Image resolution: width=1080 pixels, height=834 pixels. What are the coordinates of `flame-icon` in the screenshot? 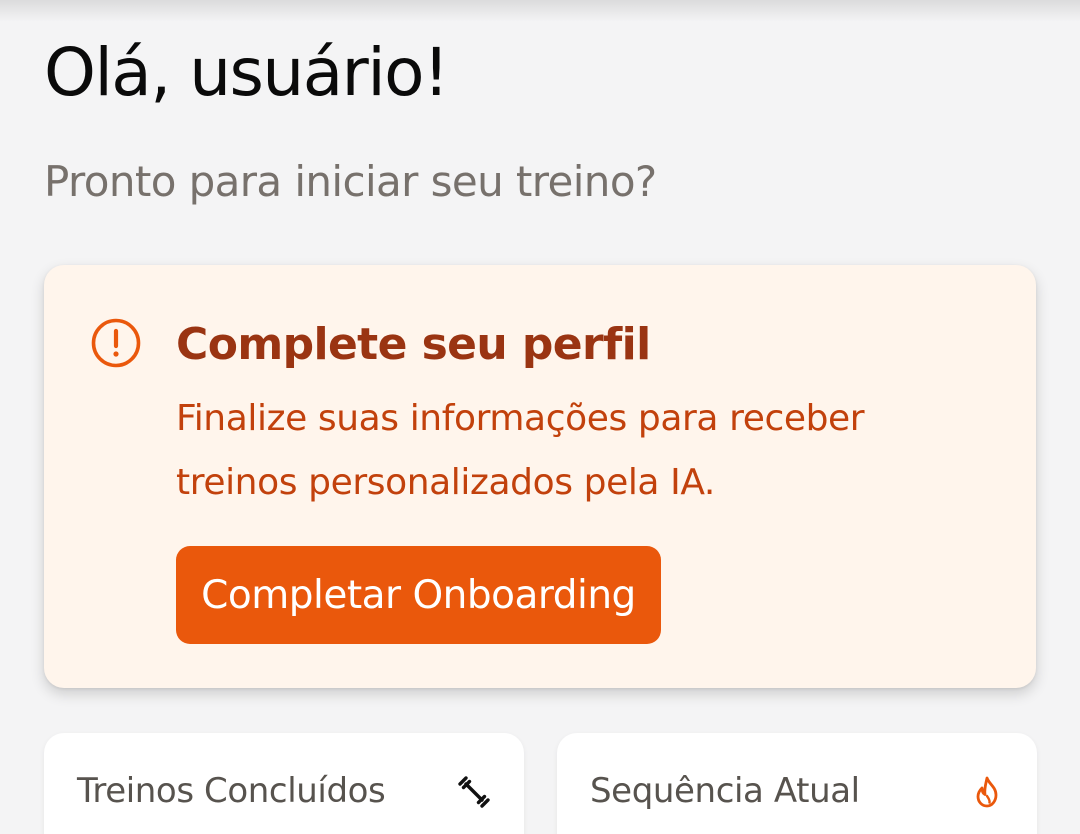 It's located at (987, 792).